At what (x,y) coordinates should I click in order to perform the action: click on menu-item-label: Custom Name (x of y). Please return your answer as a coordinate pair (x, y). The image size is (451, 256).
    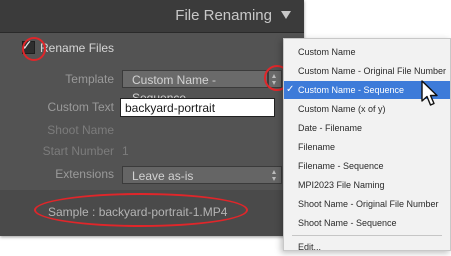
    Looking at the image, I should click on (342, 109).